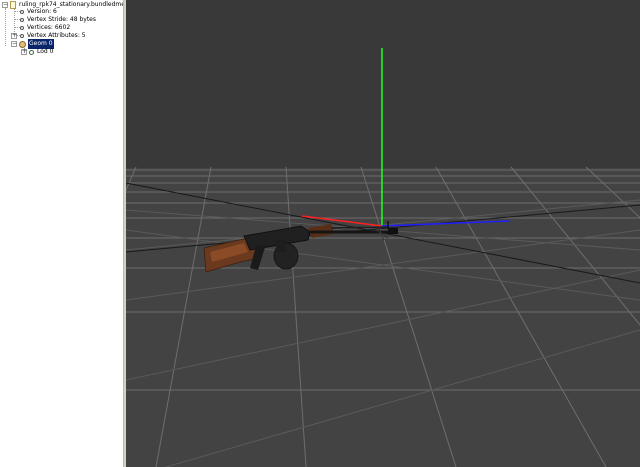 The width and height of the screenshot is (640, 467). Describe the element at coordinates (24, 52) in the screenshot. I see `expand-icon: +` at that location.